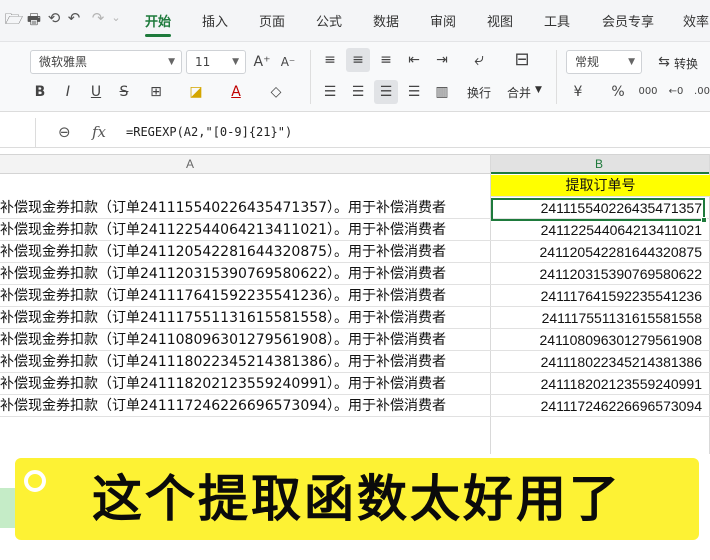 The image size is (710, 560). I want to click on decrease-font-button: A⁻, so click(288, 62).